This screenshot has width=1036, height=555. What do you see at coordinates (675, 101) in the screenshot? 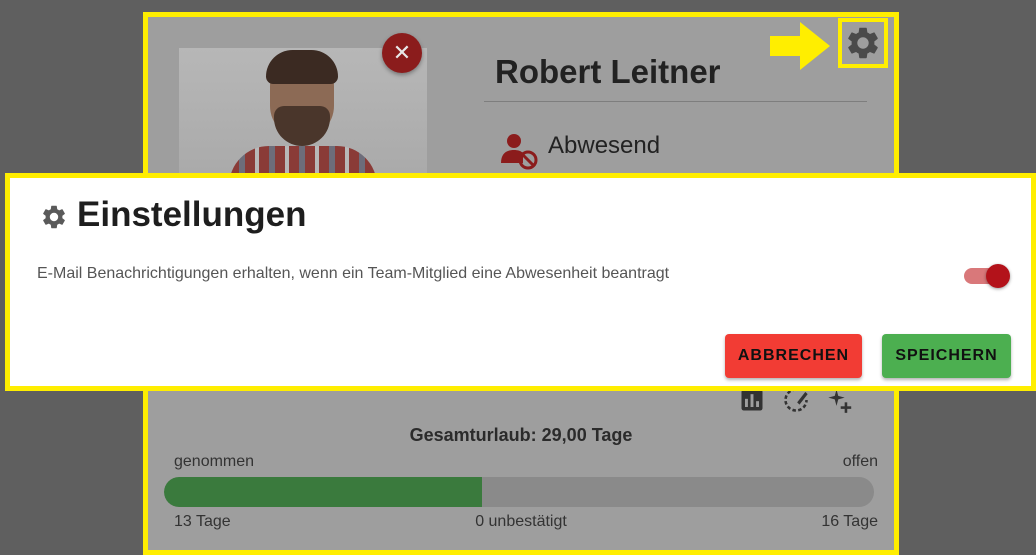
I see `divider` at bounding box center [675, 101].